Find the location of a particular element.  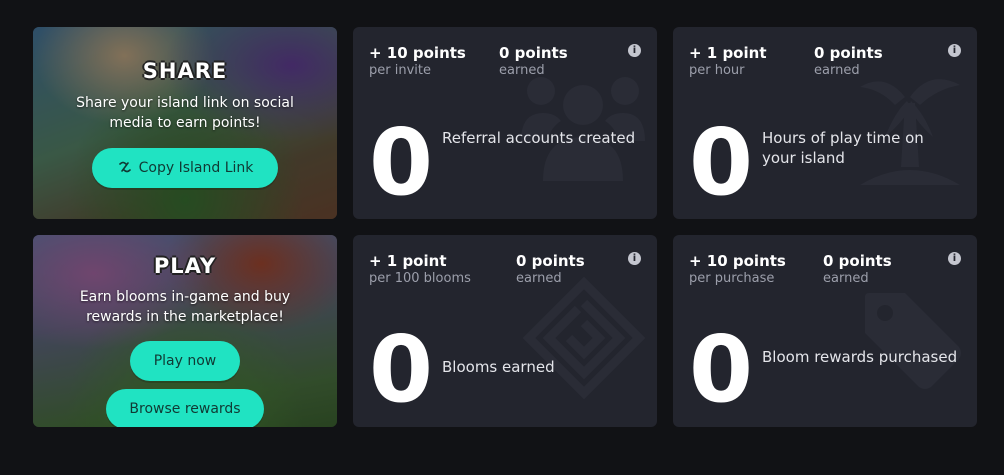

rate-block: + 10 points per purchase is located at coordinates (737, 270).